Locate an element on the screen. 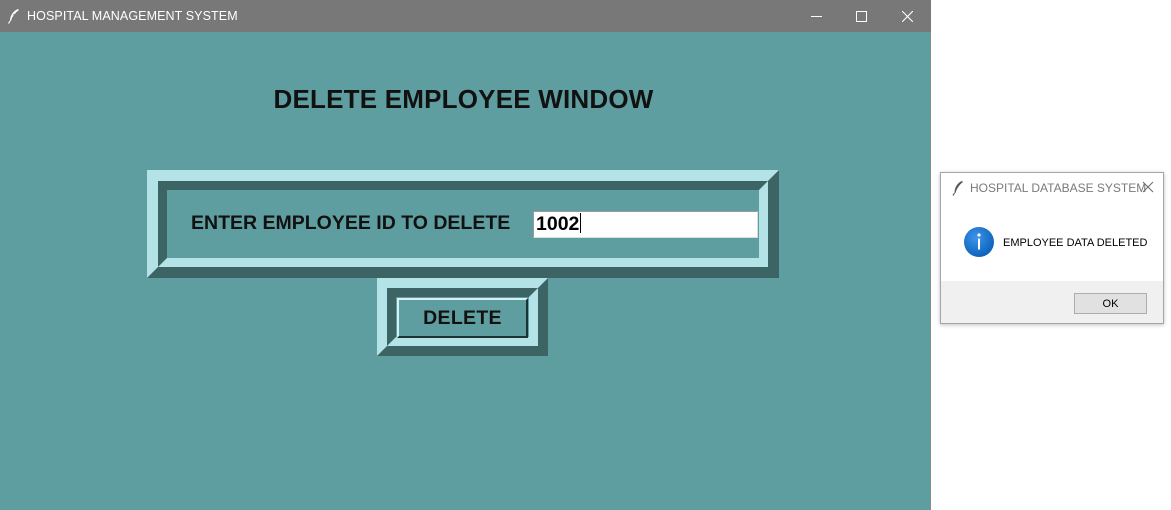 The height and width of the screenshot is (510, 1171). ok-button: OK is located at coordinates (1110, 303).